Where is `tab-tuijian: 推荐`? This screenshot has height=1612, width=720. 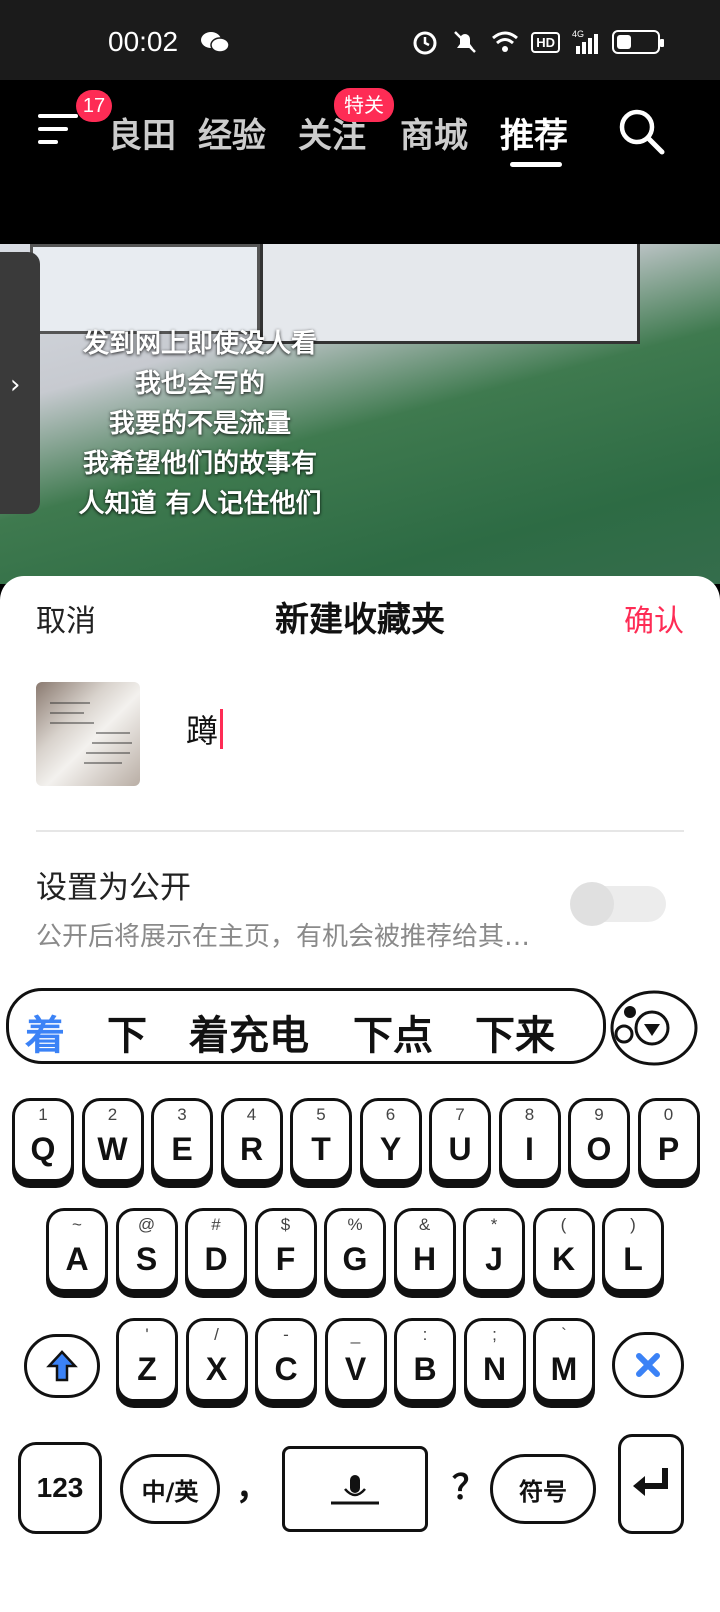
tab-tuijian: 推荐 is located at coordinates (534, 132).